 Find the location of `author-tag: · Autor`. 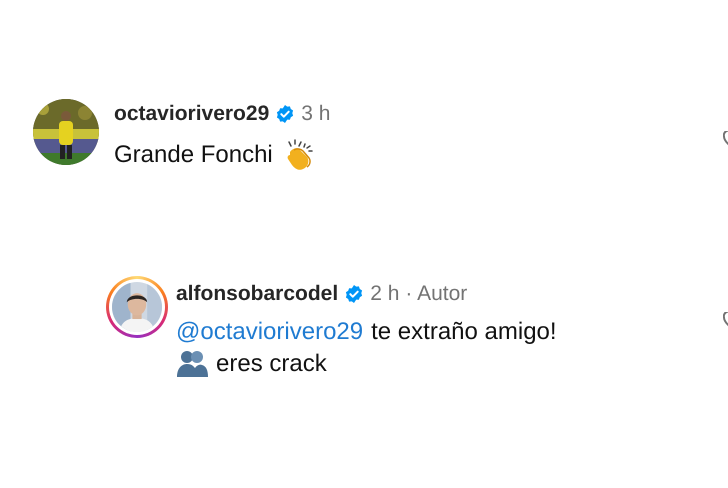

author-tag: · Autor is located at coordinates (436, 294).